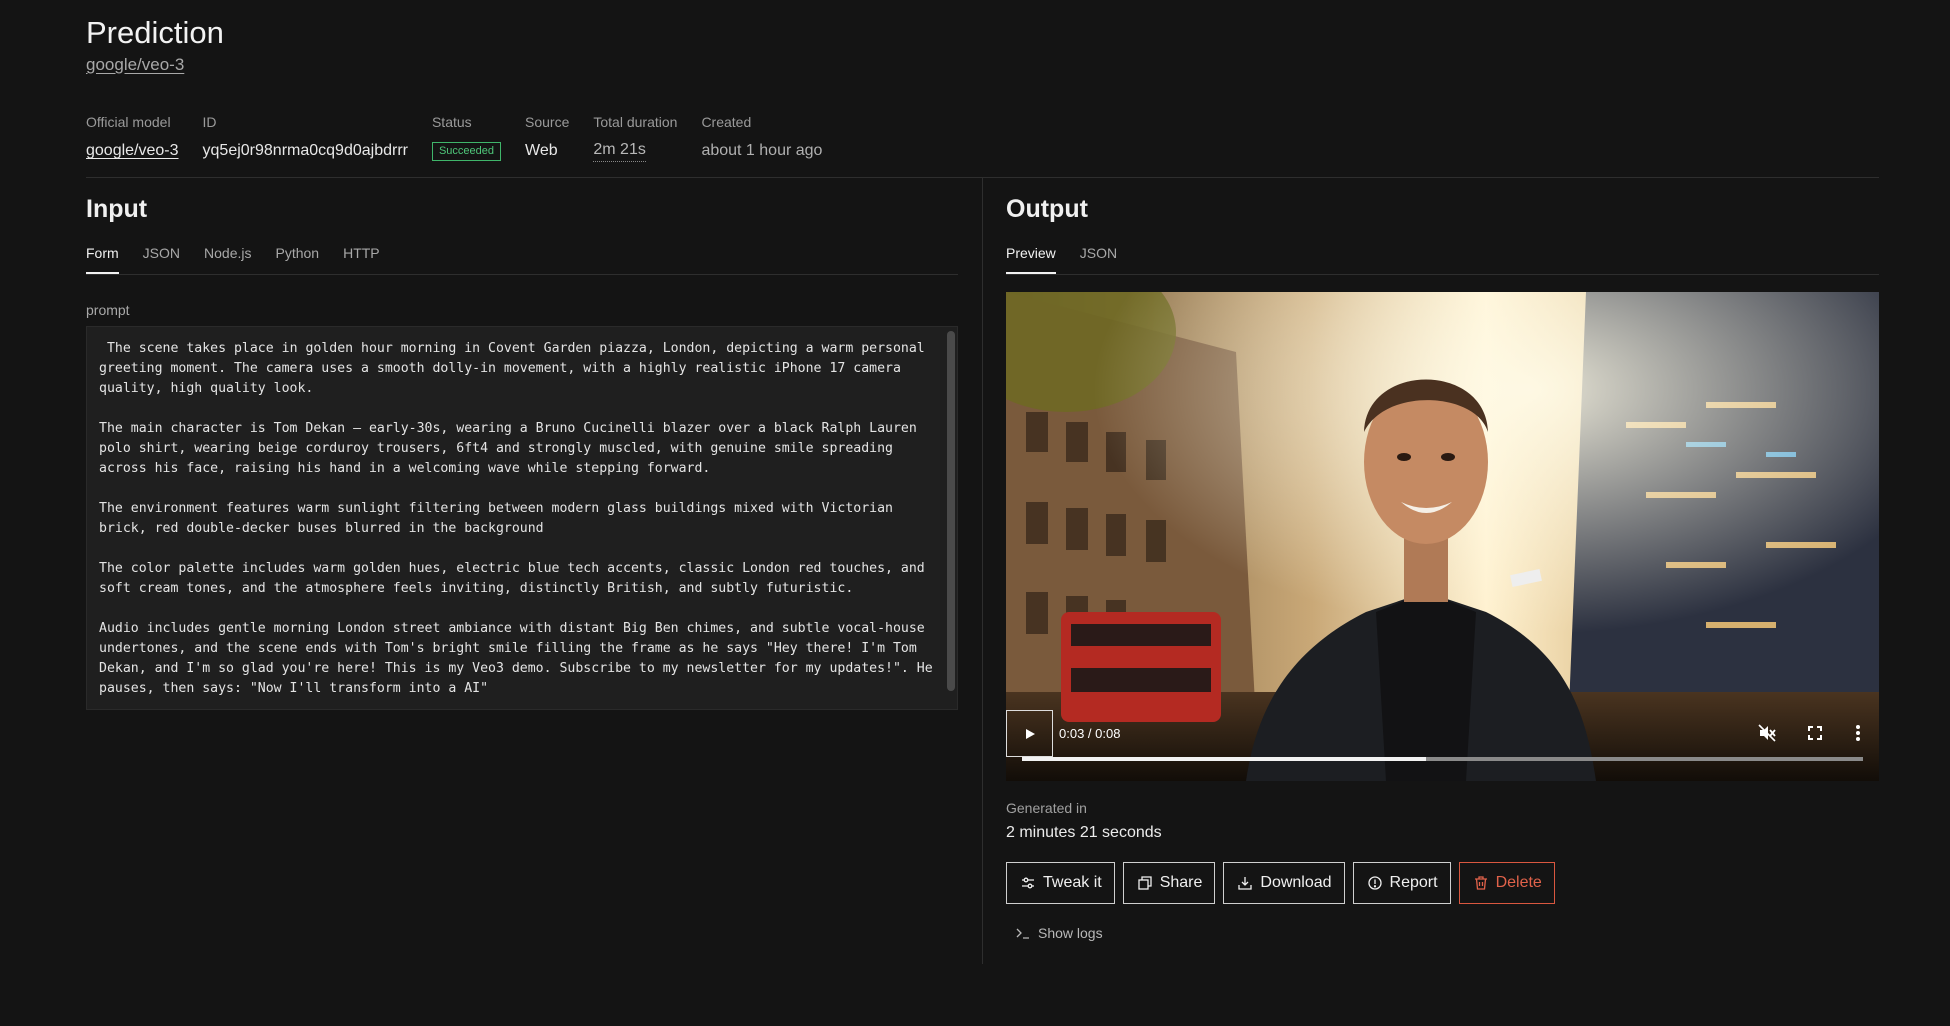  I want to click on alert-circle-icon, so click(1374, 883).